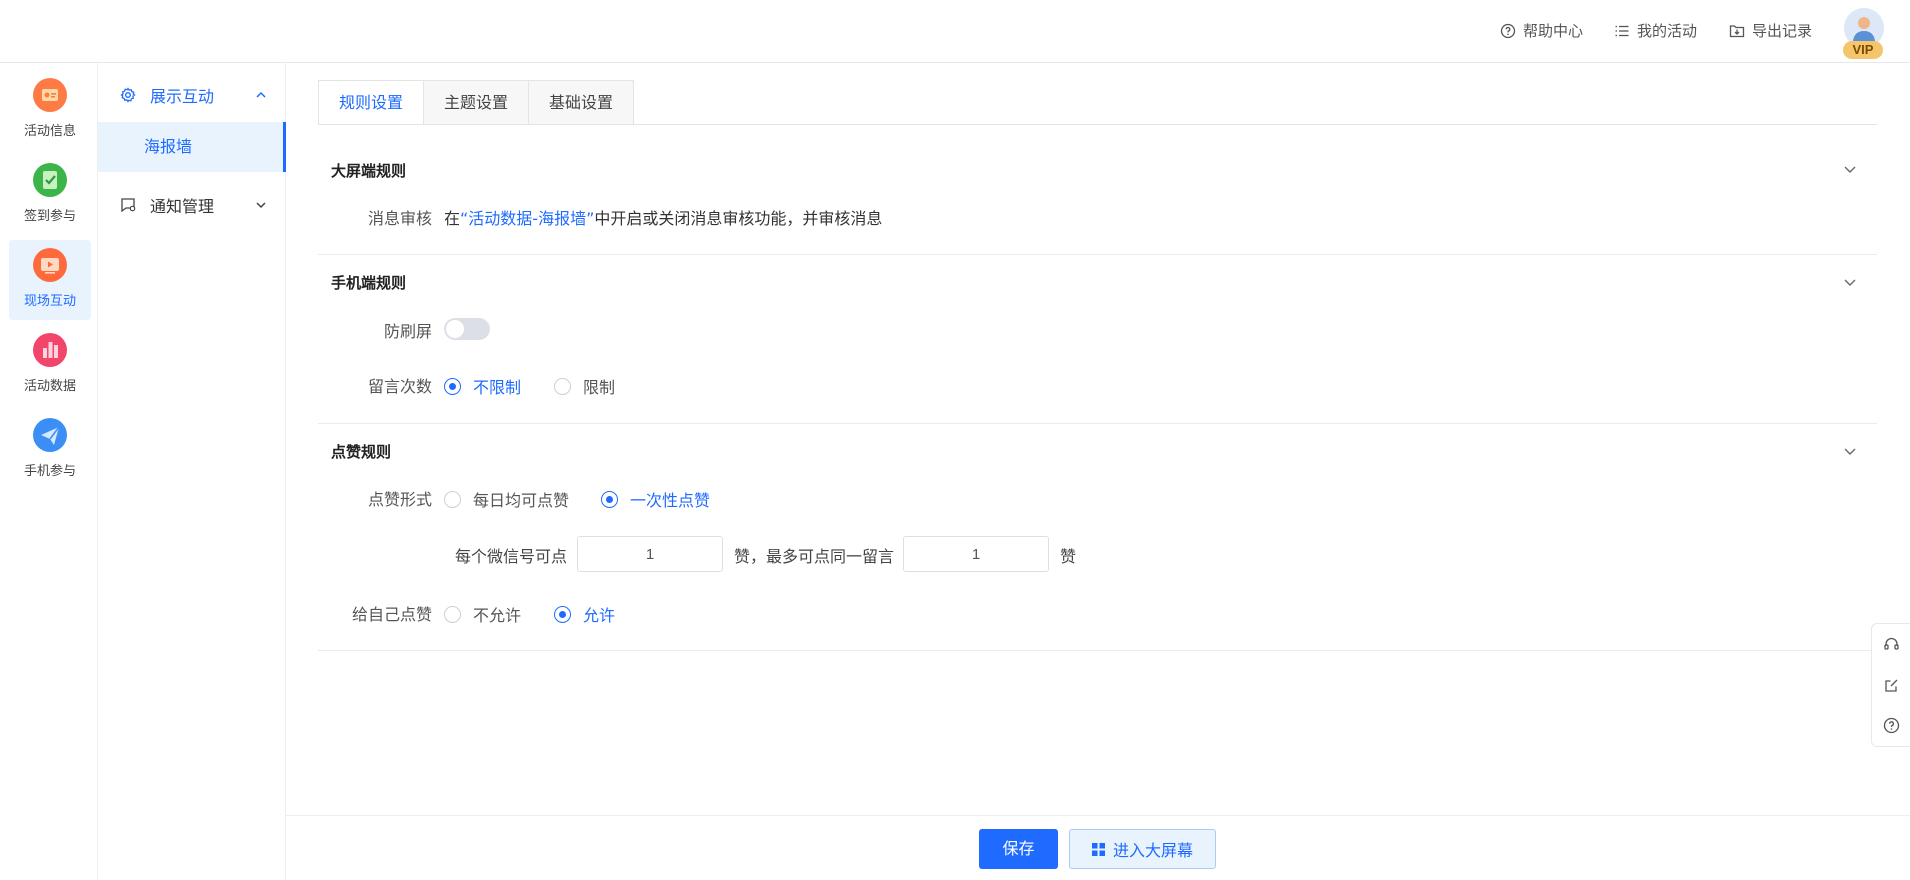  I want to click on grid-icon, so click(1098, 849).